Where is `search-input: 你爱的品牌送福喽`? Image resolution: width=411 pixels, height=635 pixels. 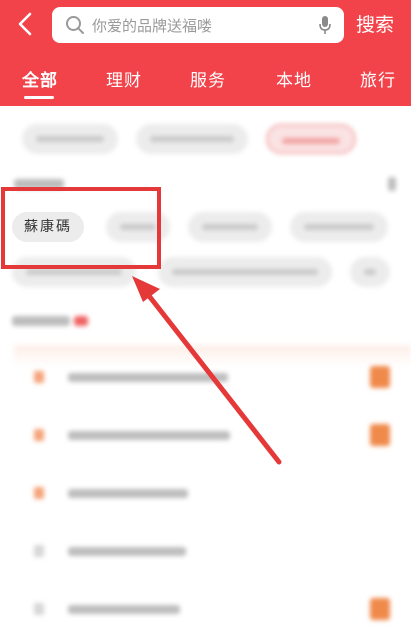
search-input: 你爱的品牌送福喽 is located at coordinates (198, 25).